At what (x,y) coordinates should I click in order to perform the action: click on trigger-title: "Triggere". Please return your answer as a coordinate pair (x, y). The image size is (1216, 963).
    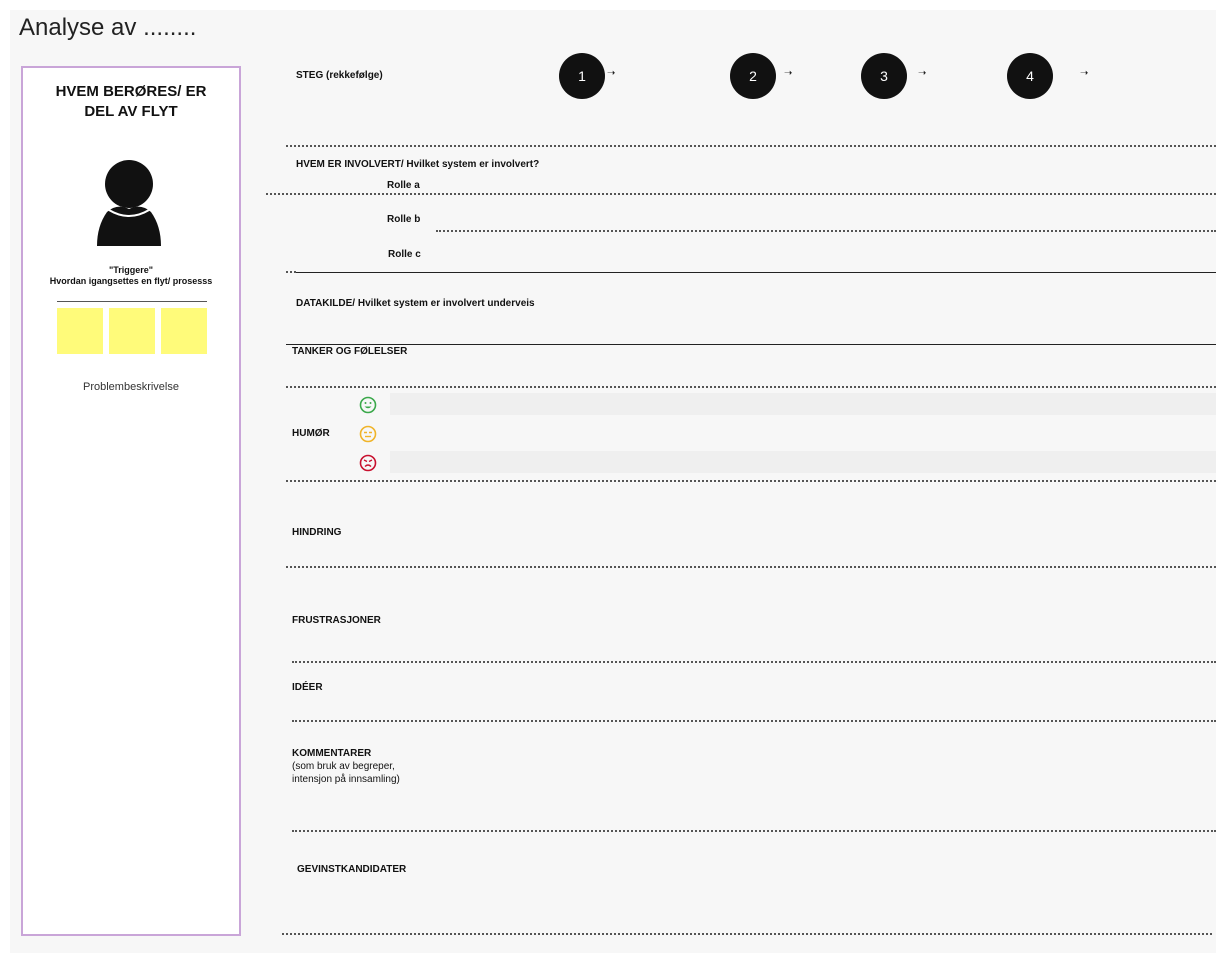
    Looking at the image, I should click on (131, 270).